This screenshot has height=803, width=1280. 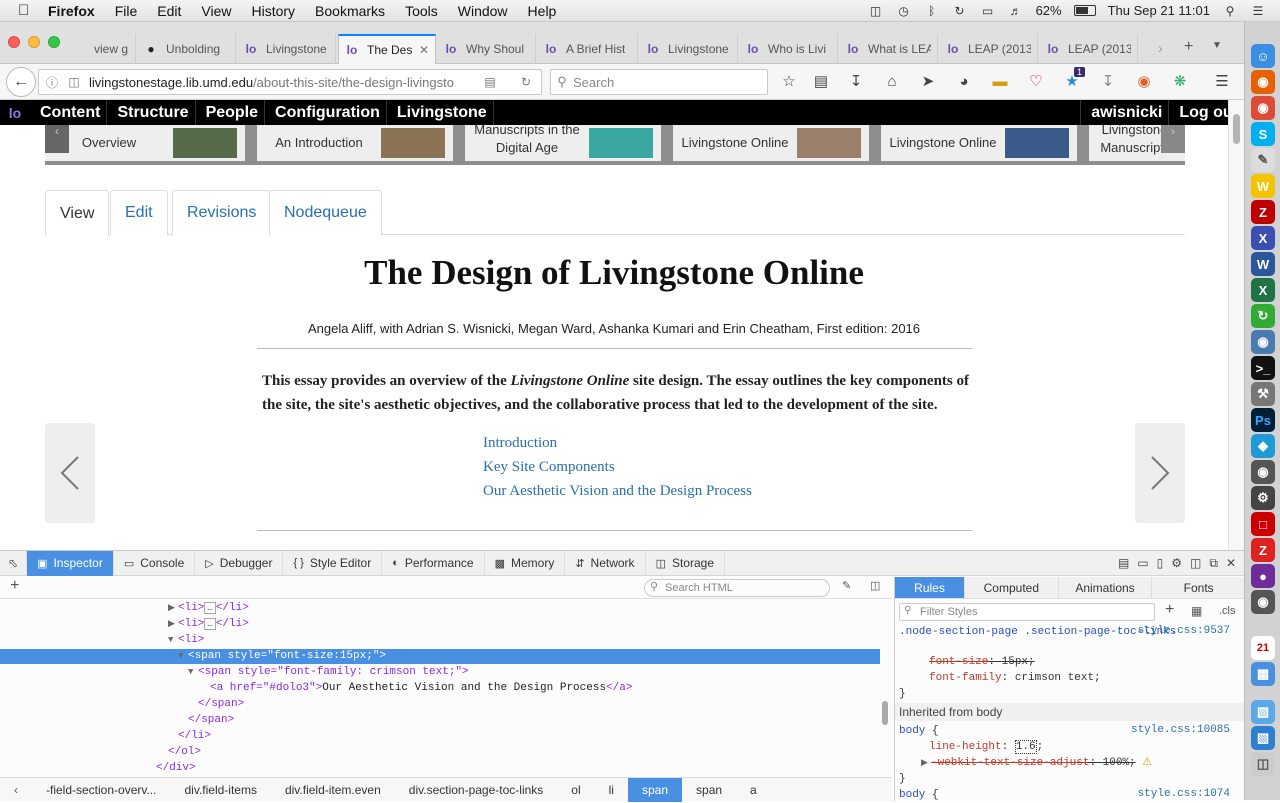 What do you see at coordinates (483, 11) in the screenshot?
I see `menu-window: Window` at bounding box center [483, 11].